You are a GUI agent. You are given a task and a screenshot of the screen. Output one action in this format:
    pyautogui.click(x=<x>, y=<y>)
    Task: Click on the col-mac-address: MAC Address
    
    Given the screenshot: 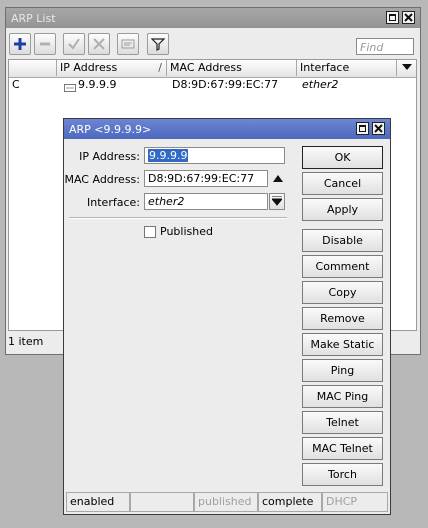 What is the action you would take?
    pyautogui.click(x=232, y=68)
    